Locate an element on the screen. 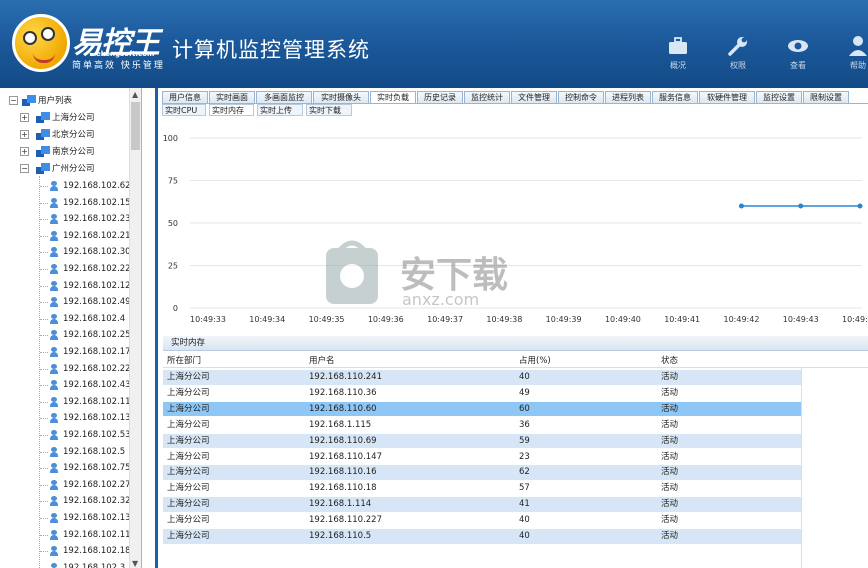 The height and width of the screenshot is (568, 868). tree-root: − 用户列表 is located at coordinates (64, 101).